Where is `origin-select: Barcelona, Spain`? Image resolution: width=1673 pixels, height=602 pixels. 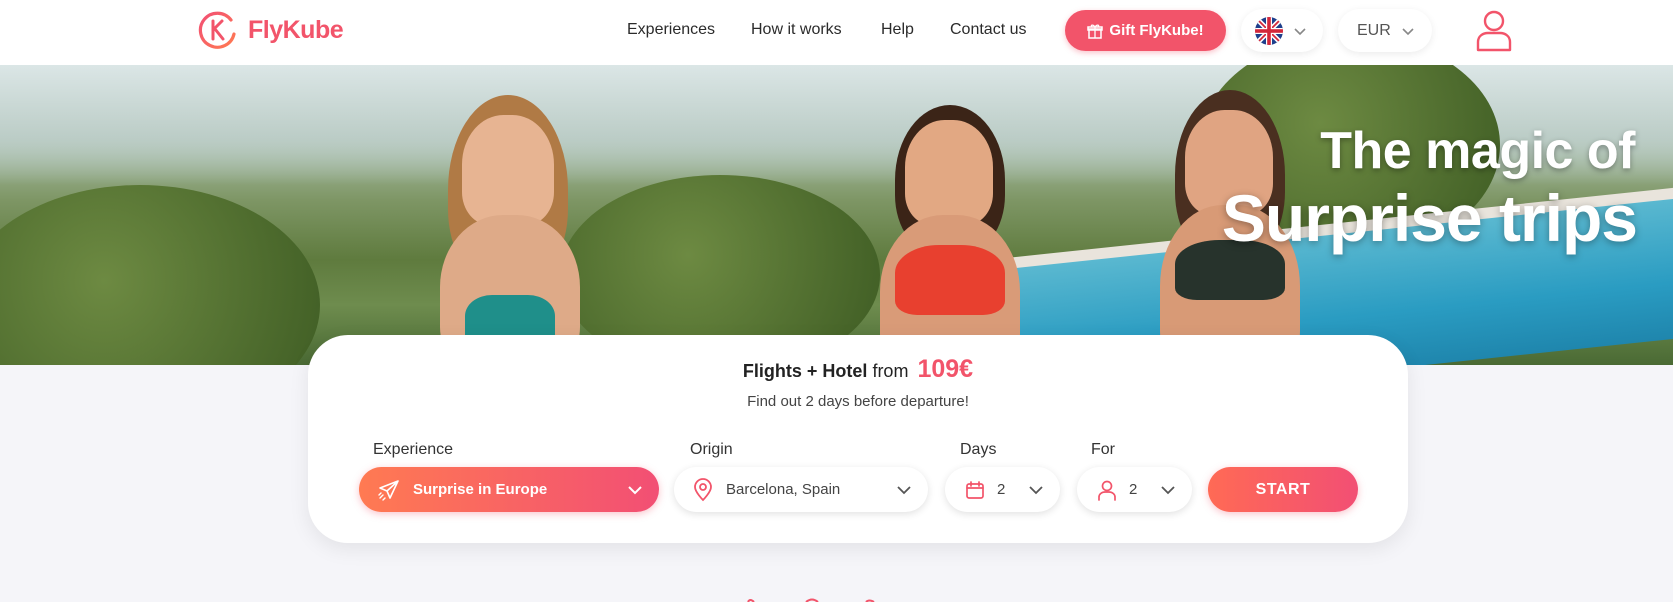 origin-select: Barcelona, Spain is located at coordinates (801, 489).